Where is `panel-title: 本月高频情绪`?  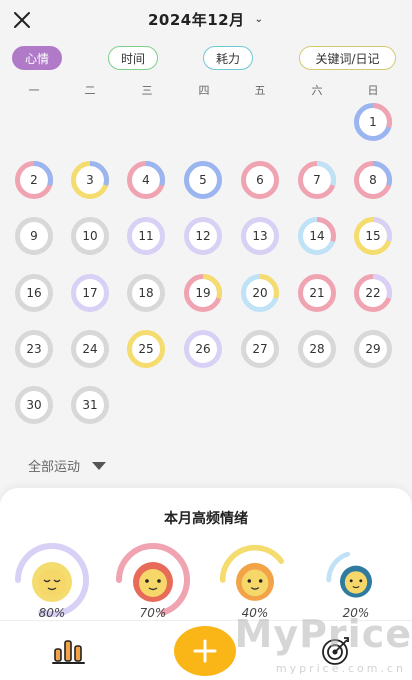
panel-title: 本月高频情绪 is located at coordinates (206, 519).